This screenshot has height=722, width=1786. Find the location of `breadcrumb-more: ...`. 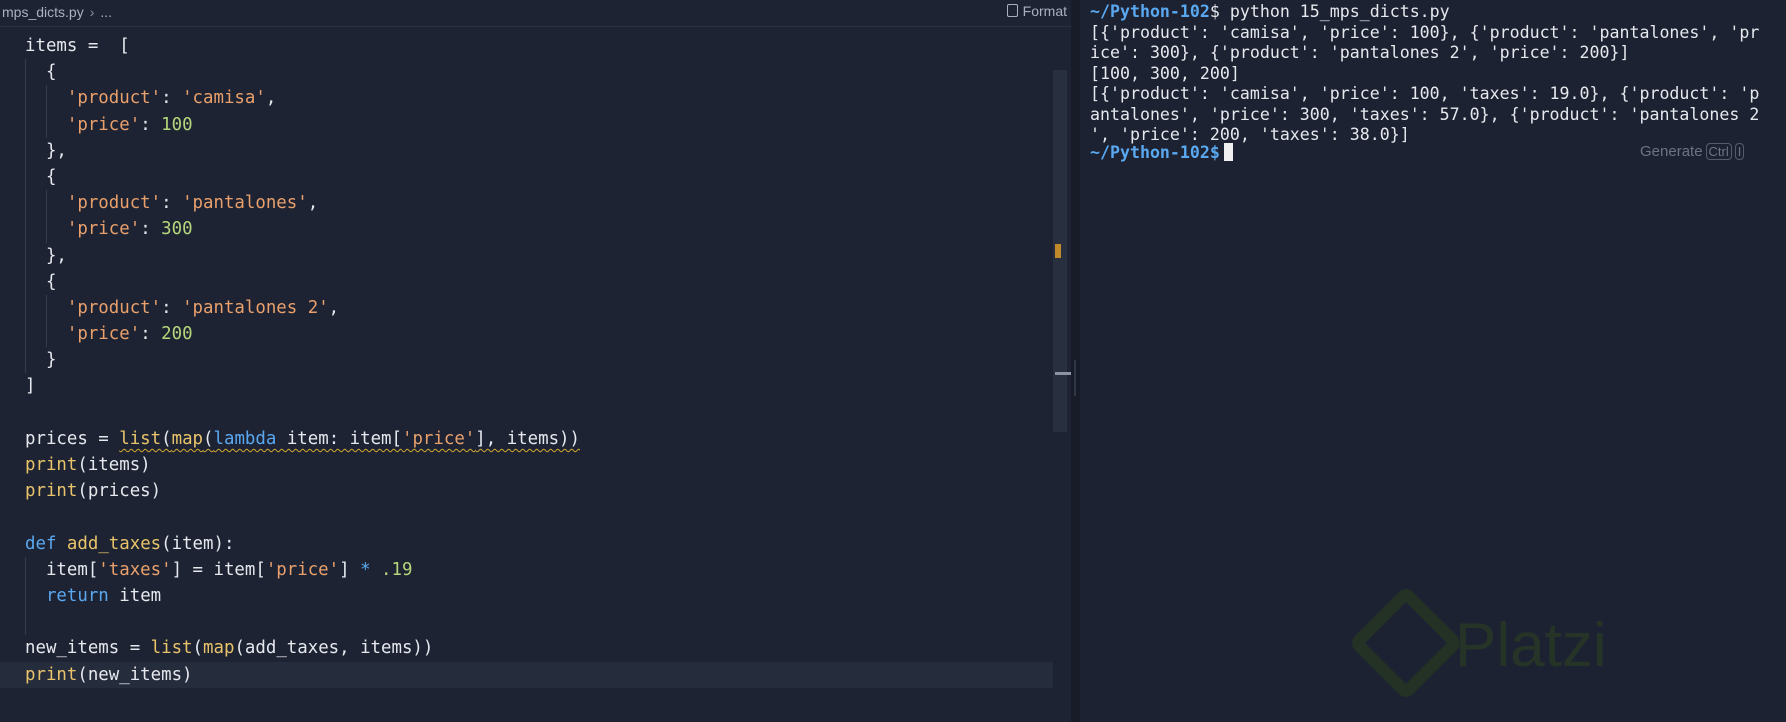

breadcrumb-more: ... is located at coordinates (106, 12).